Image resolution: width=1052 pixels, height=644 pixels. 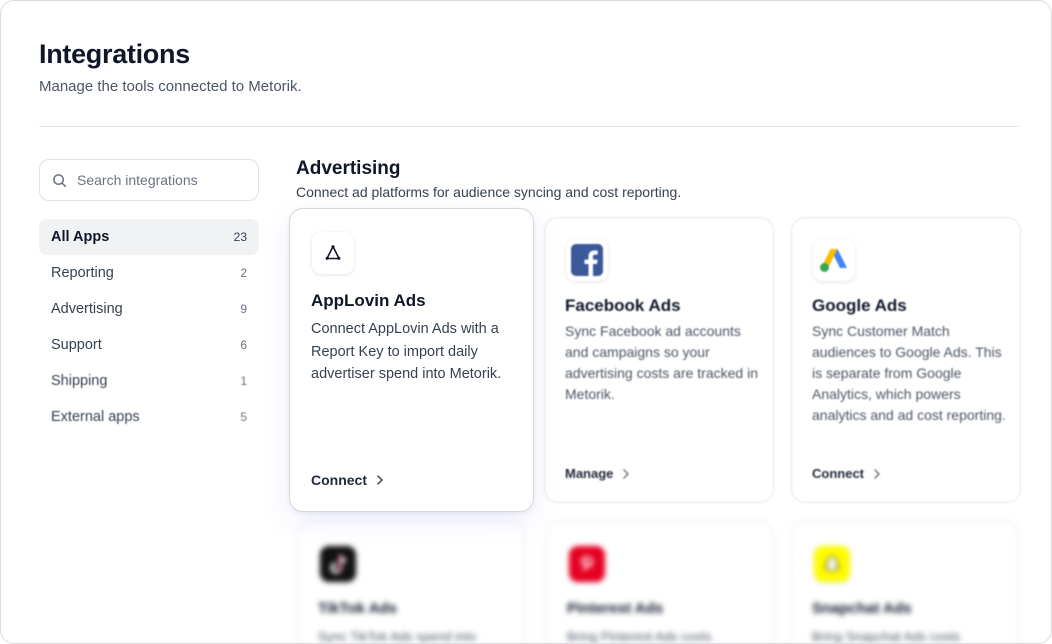 I want to click on card-title: Facebook Ads, so click(x=623, y=305).